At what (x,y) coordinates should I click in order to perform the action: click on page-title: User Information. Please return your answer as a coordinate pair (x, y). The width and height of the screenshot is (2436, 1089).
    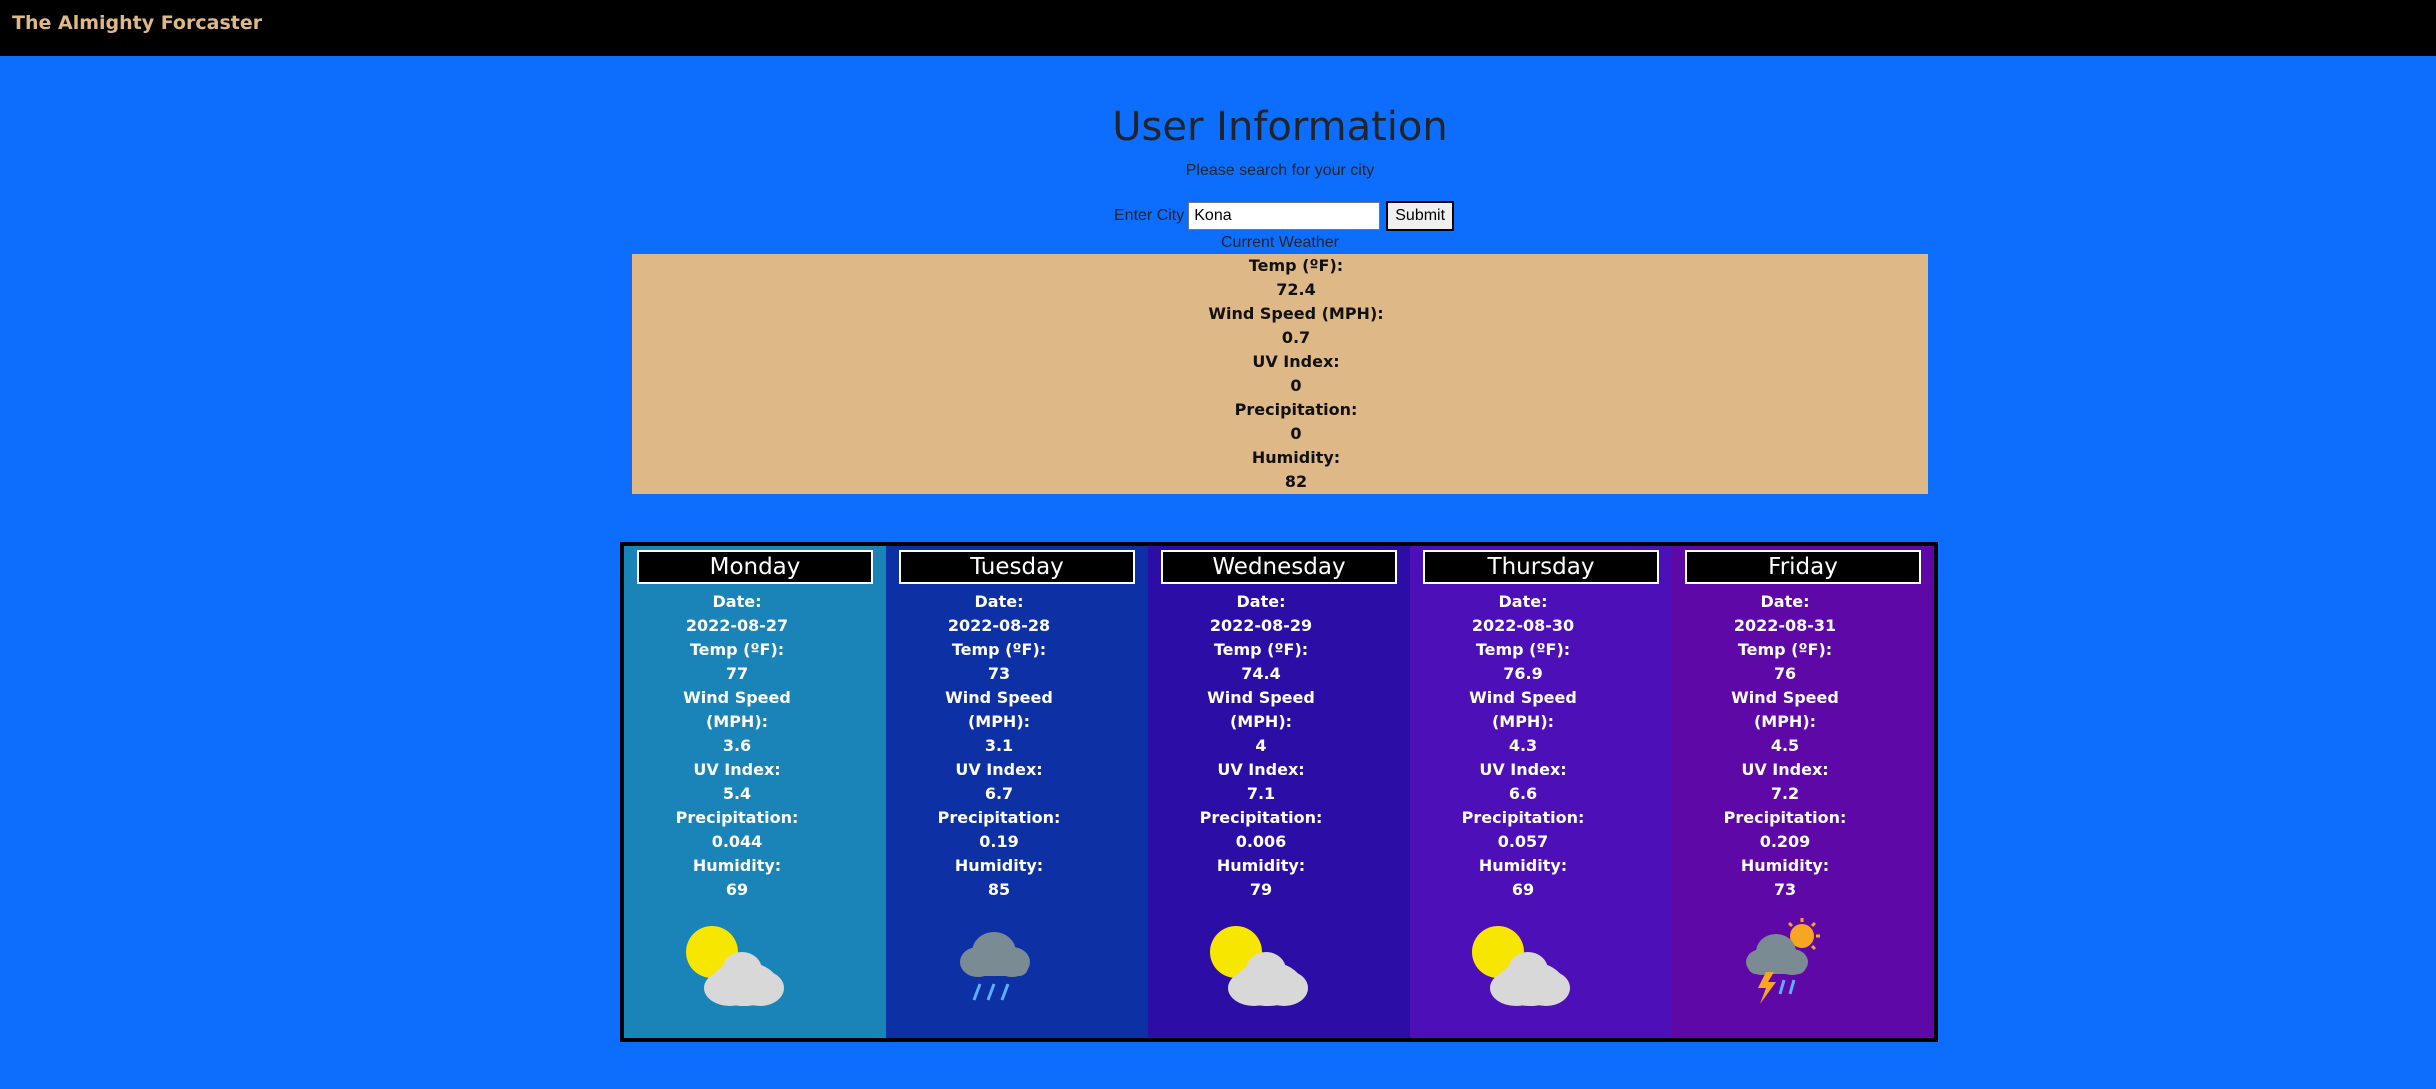
    Looking at the image, I should click on (1280, 127).